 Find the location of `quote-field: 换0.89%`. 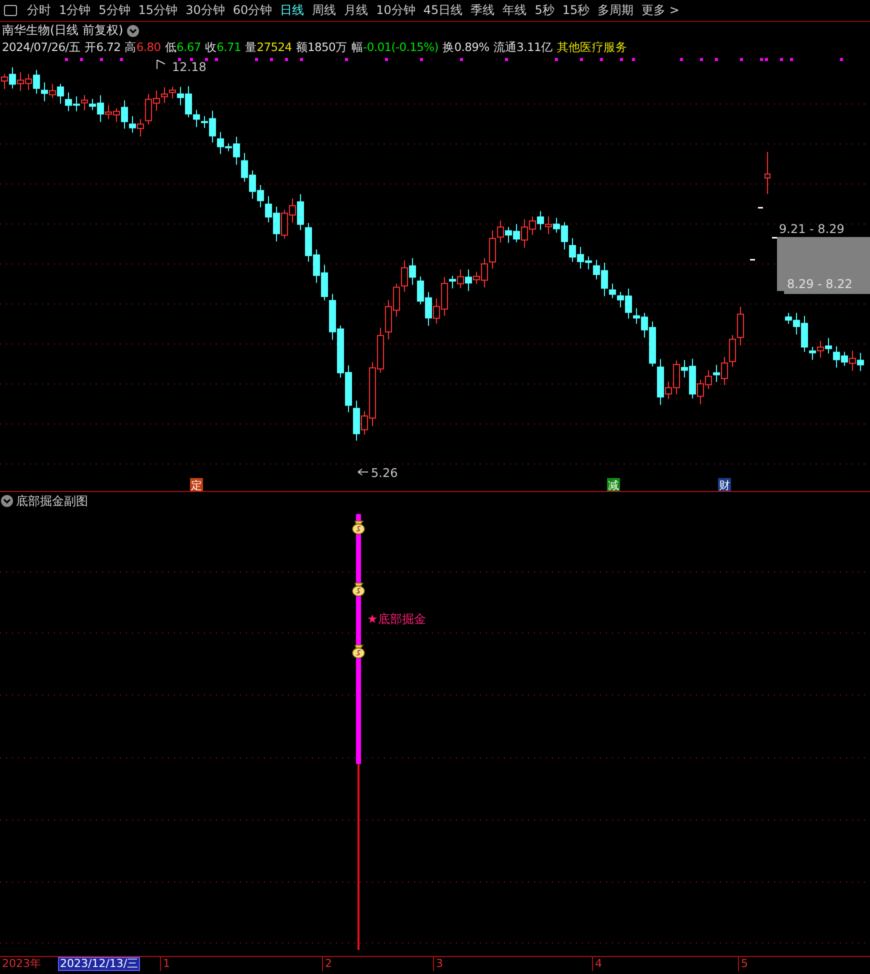

quote-field: 换0.89% is located at coordinates (466, 47).